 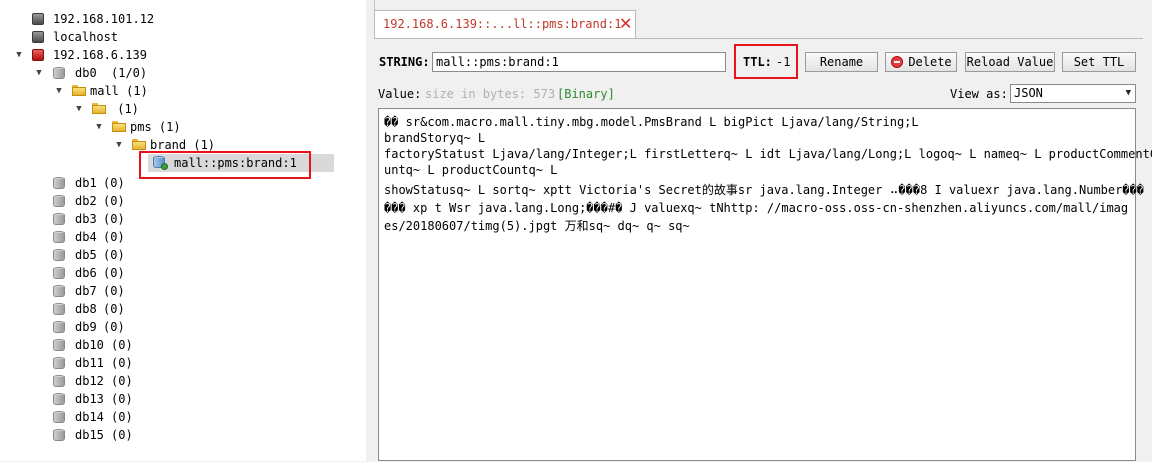 What do you see at coordinates (119, 91) in the screenshot?
I see `node-label: mall (1)` at bounding box center [119, 91].